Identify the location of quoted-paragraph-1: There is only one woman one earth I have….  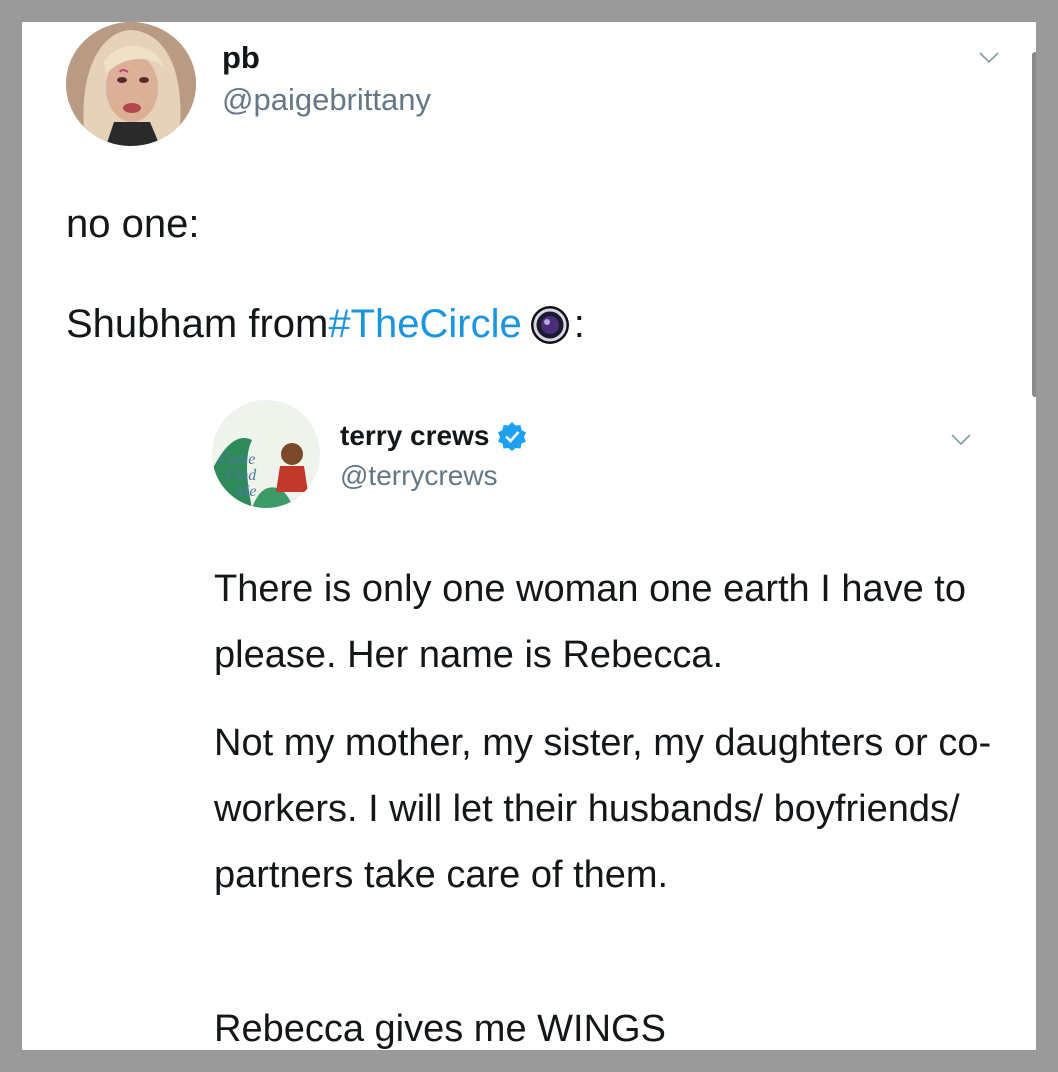
(590, 622).